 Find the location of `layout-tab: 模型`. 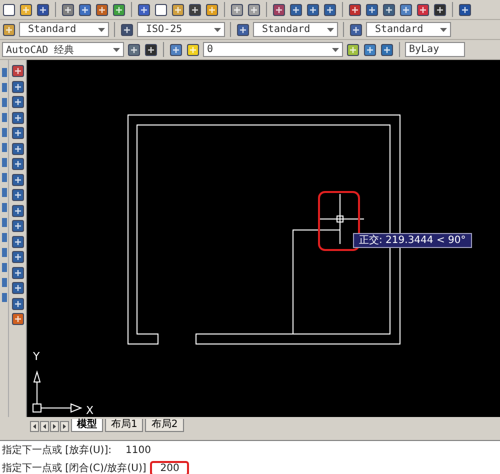

layout-tab: 模型 is located at coordinates (87, 425).